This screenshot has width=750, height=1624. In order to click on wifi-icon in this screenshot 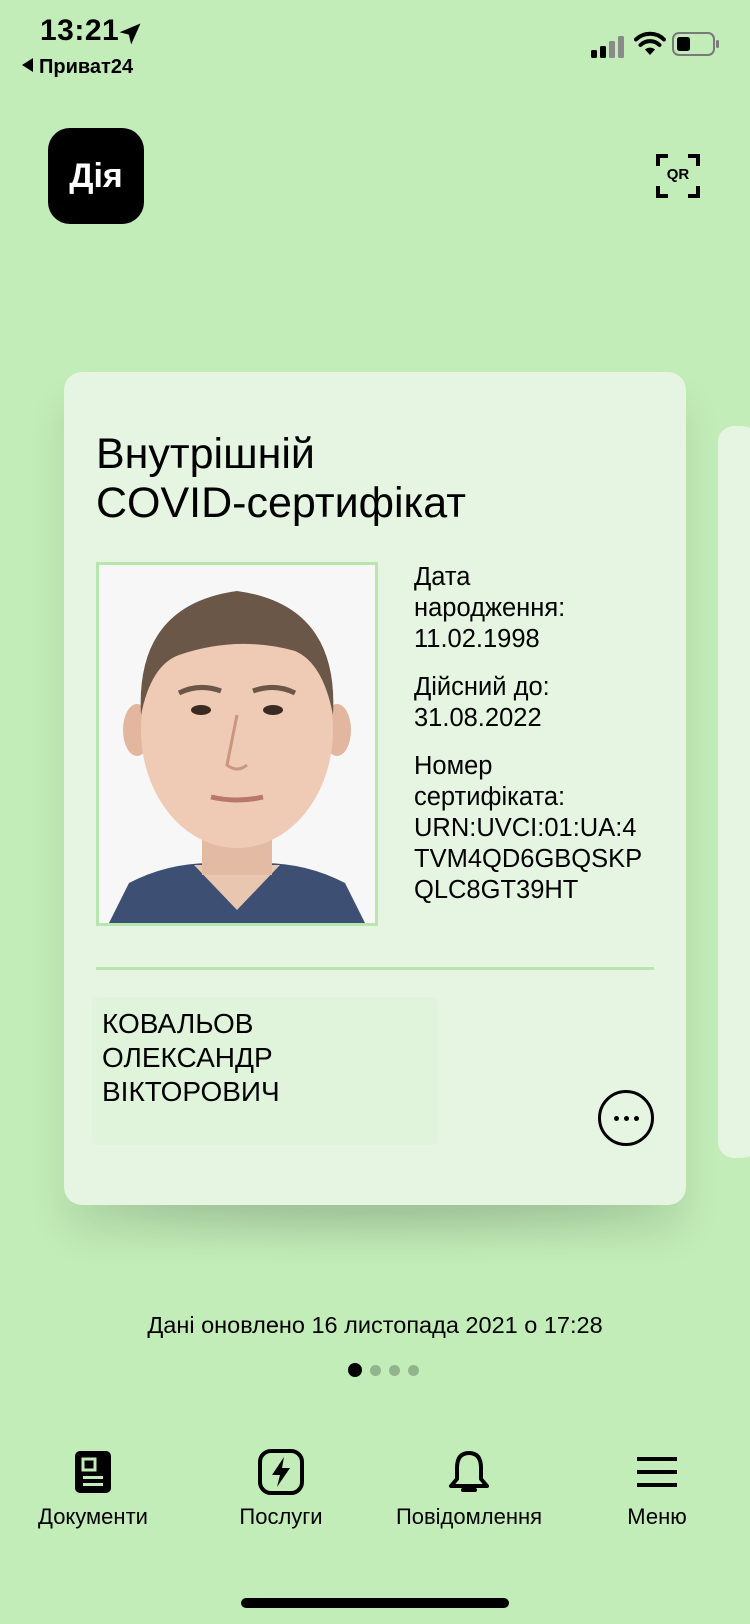, I will do `click(650, 43)`.